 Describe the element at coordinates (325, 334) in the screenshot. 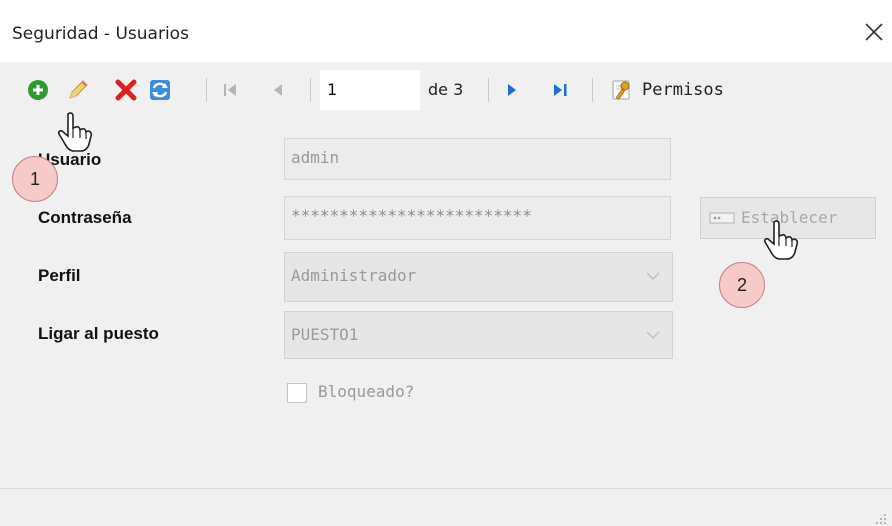

I see `puesto-selected-value: PUESTO1` at that location.